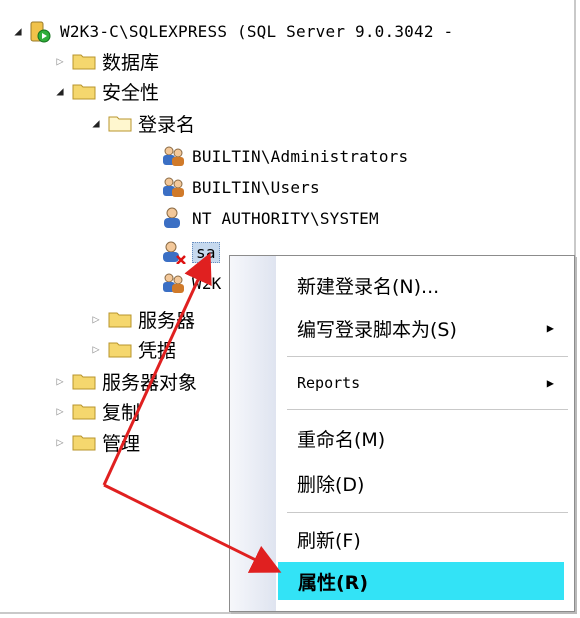 The image size is (580, 618). I want to click on login-label-selected: sa, so click(206, 252).